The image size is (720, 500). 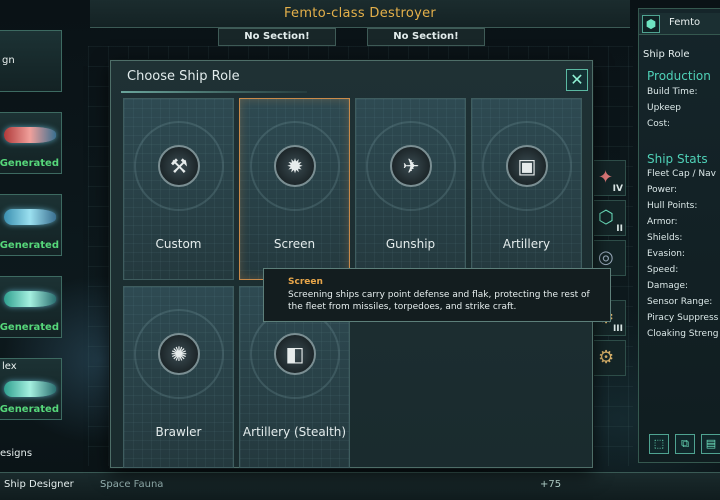 I want to click on module-icon: ⚙, so click(x=606, y=357).